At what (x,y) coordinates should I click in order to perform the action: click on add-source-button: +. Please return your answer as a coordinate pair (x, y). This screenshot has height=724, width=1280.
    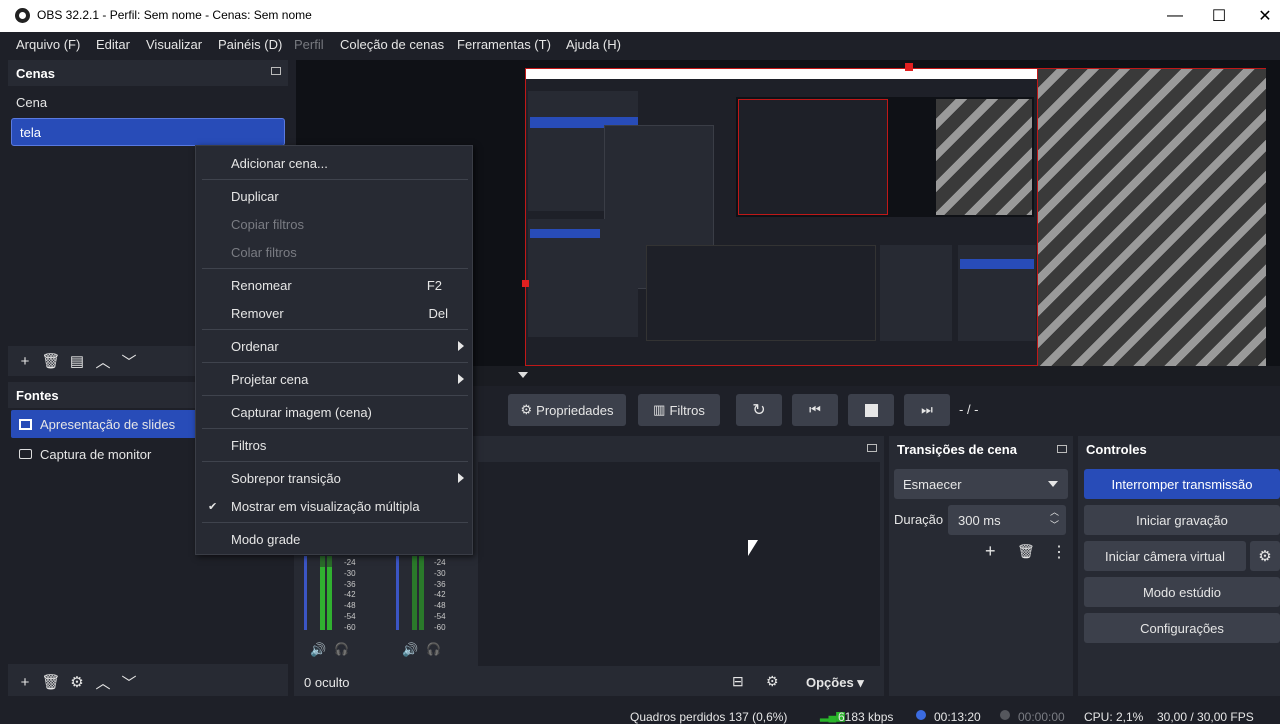
    Looking at the image, I should click on (25, 682).